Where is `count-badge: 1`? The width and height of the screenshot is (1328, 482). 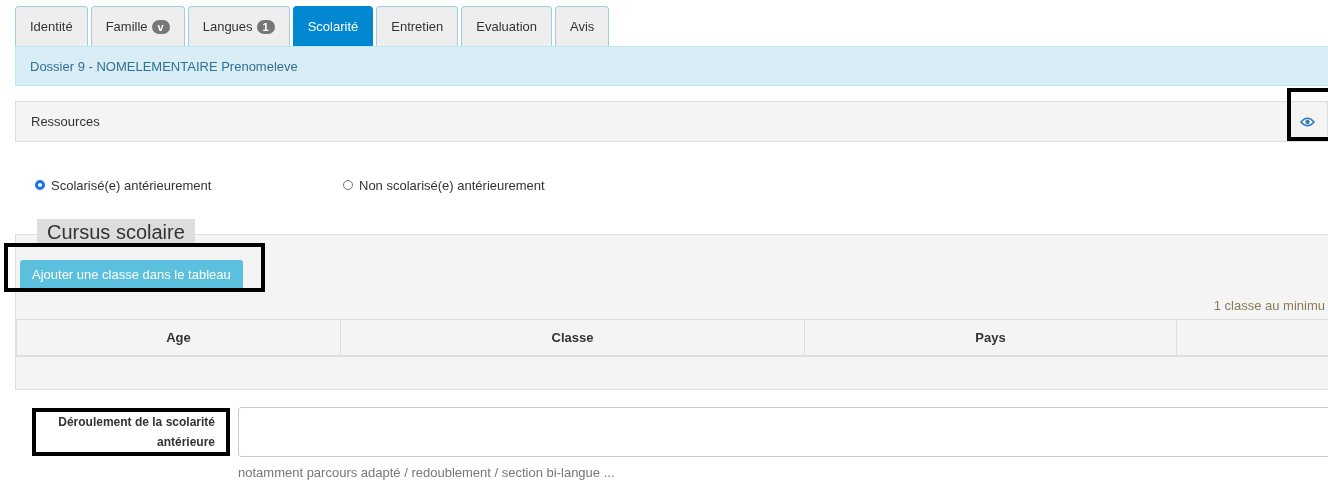
count-badge: 1 is located at coordinates (265, 26).